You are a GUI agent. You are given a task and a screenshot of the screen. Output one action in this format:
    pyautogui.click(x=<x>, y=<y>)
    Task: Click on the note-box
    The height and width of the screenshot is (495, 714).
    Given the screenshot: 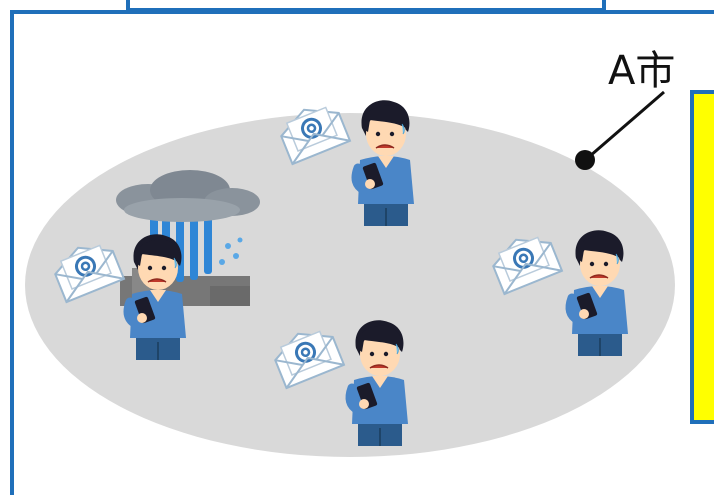 What is the action you would take?
    pyautogui.click(x=702, y=257)
    